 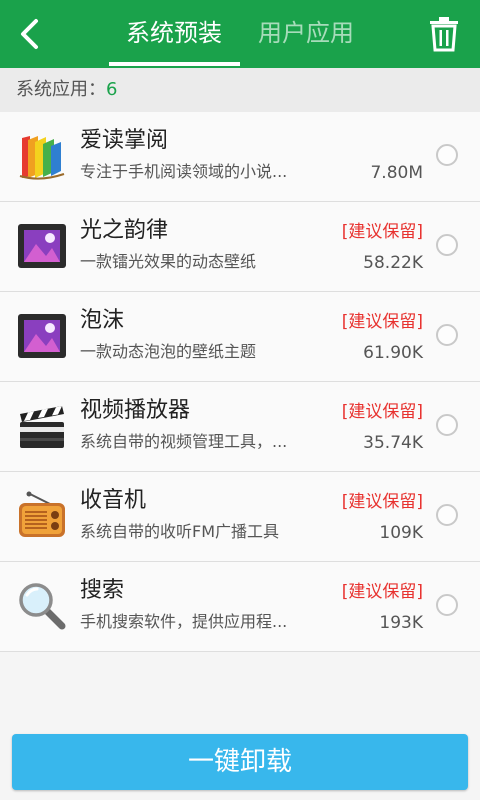 What do you see at coordinates (135, 410) in the screenshot?
I see `app-name: 视频播放器` at bounding box center [135, 410].